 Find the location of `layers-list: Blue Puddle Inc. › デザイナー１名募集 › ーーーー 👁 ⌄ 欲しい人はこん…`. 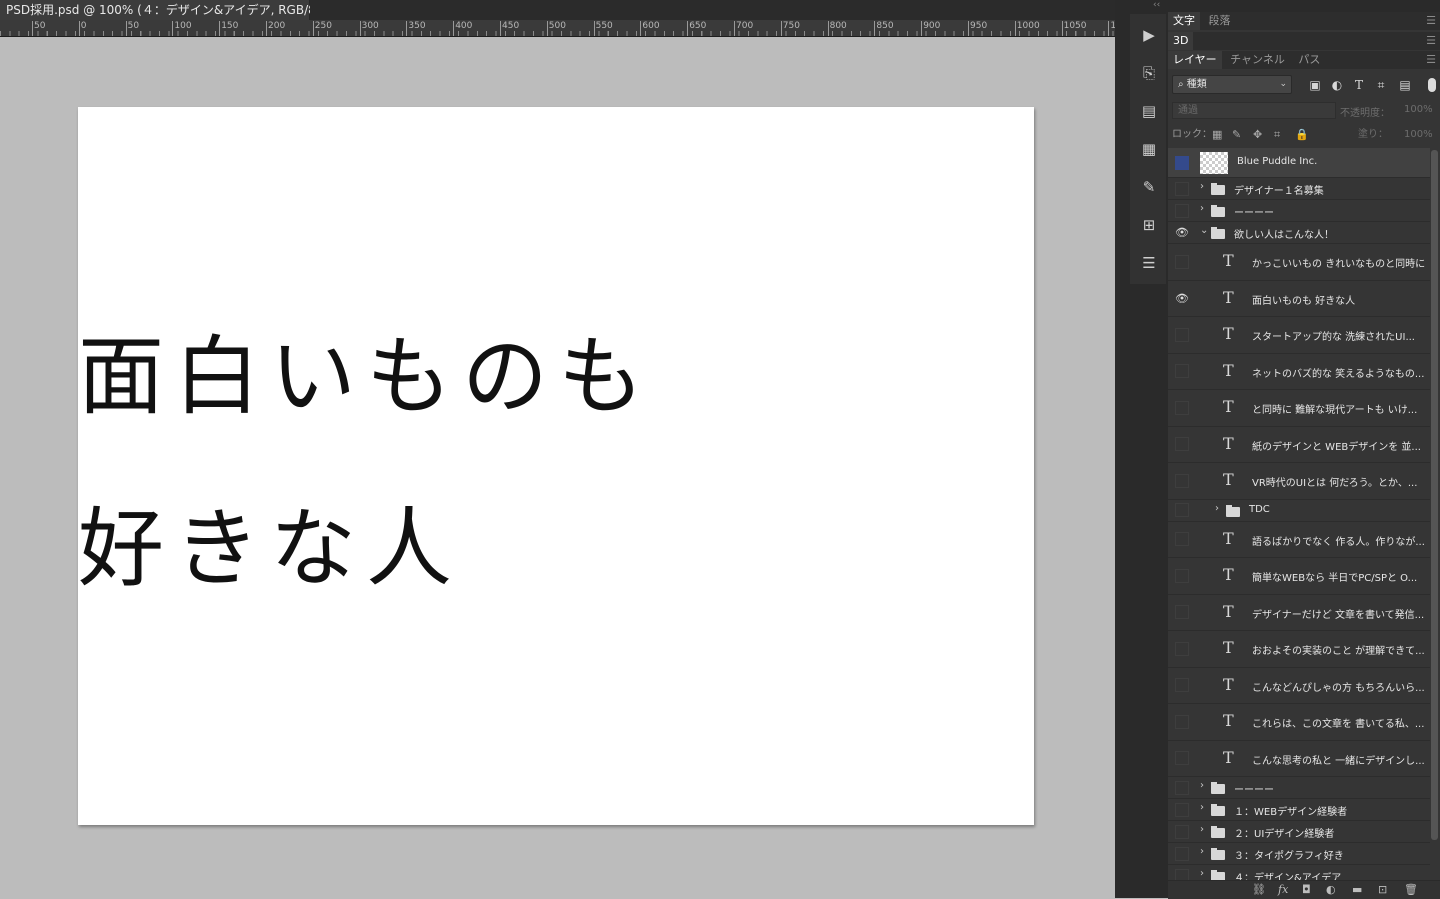

layers-list: Blue Puddle Inc. › デザイナー１名募集 › ーーーー 👁 ⌄ 欲しい人はこん… is located at coordinates (1299, 514).